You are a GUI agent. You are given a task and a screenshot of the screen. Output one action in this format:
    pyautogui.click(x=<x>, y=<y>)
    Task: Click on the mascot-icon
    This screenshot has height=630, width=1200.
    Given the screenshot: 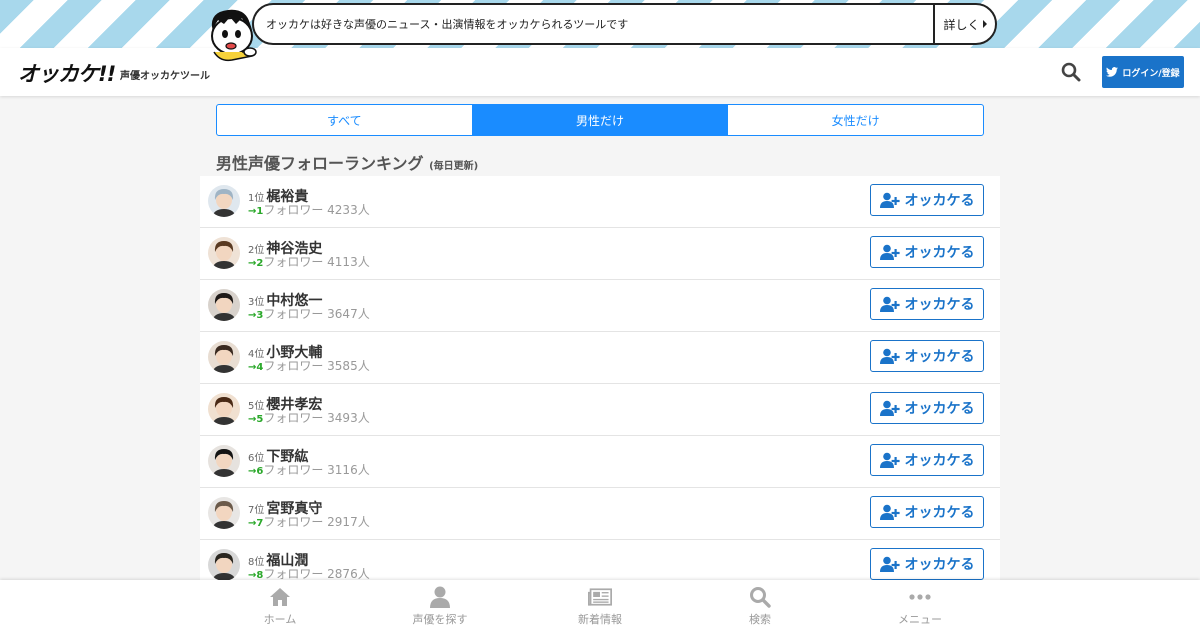 What is the action you would take?
    pyautogui.click(x=233, y=34)
    